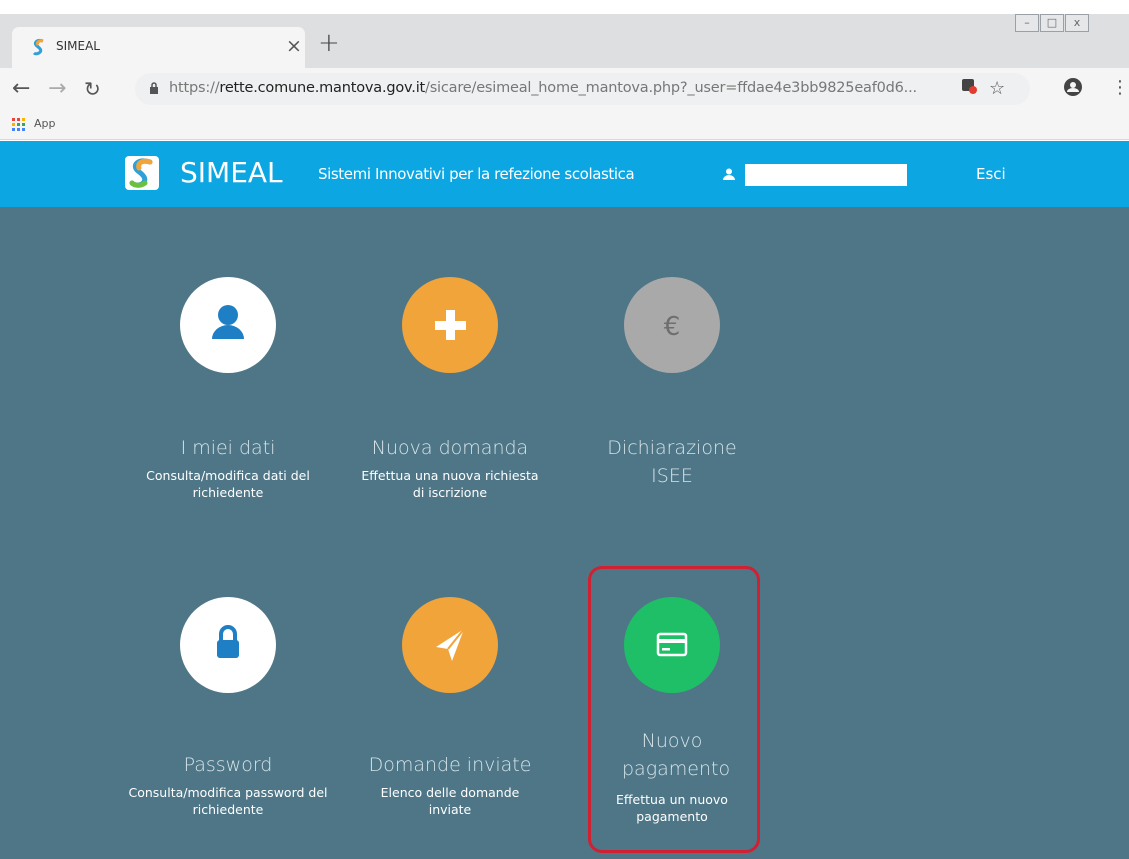 This screenshot has width=1129, height=859. Describe the element at coordinates (672, 402) in the screenshot. I see `tile-isee: € Dichiarazione ISEE` at that location.